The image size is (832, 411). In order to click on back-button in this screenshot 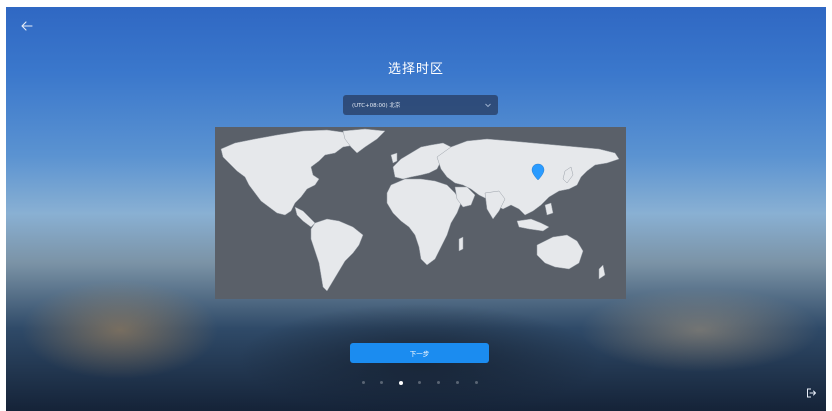, I will do `click(27, 26)`.